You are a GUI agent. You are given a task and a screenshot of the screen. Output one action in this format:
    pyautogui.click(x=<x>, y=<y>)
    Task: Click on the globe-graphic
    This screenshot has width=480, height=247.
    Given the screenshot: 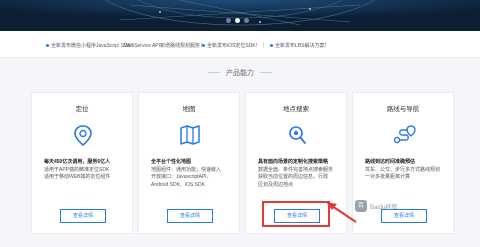 What is the action you would take?
    pyautogui.click(x=240, y=15)
    